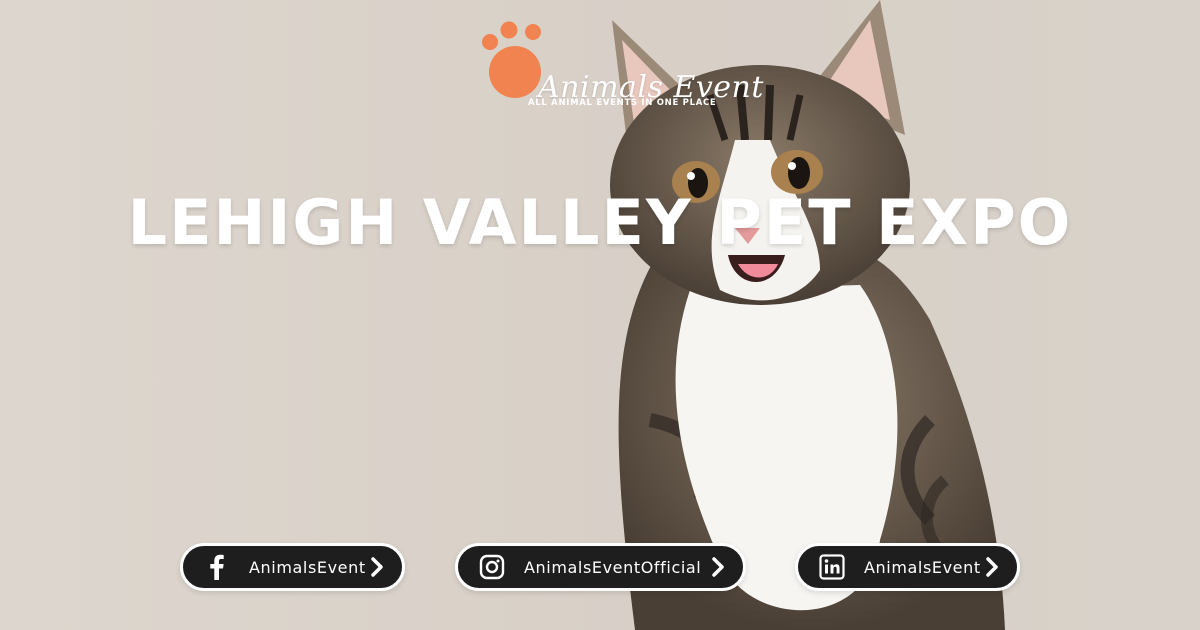 This screenshot has width=1200, height=630. I want to click on facebook-icon, so click(217, 567).